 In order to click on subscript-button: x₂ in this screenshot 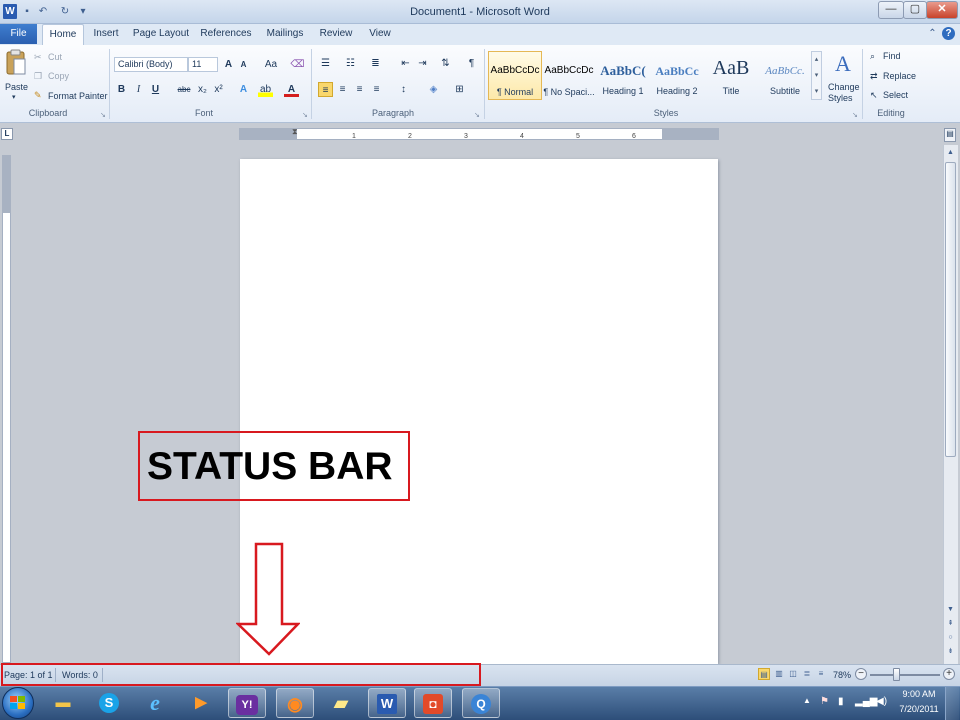, I will do `click(202, 89)`.